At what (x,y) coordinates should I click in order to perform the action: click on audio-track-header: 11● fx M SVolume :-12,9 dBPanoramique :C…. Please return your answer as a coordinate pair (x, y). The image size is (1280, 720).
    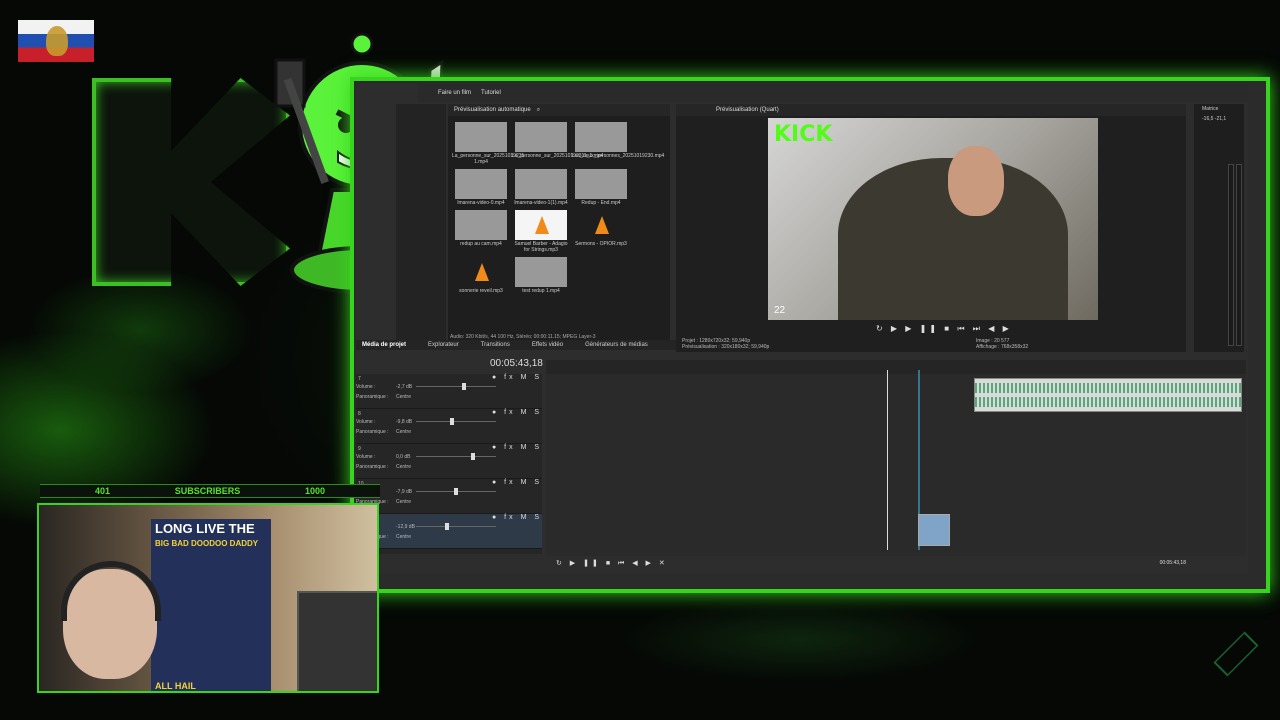
    Looking at the image, I should click on (449, 531).